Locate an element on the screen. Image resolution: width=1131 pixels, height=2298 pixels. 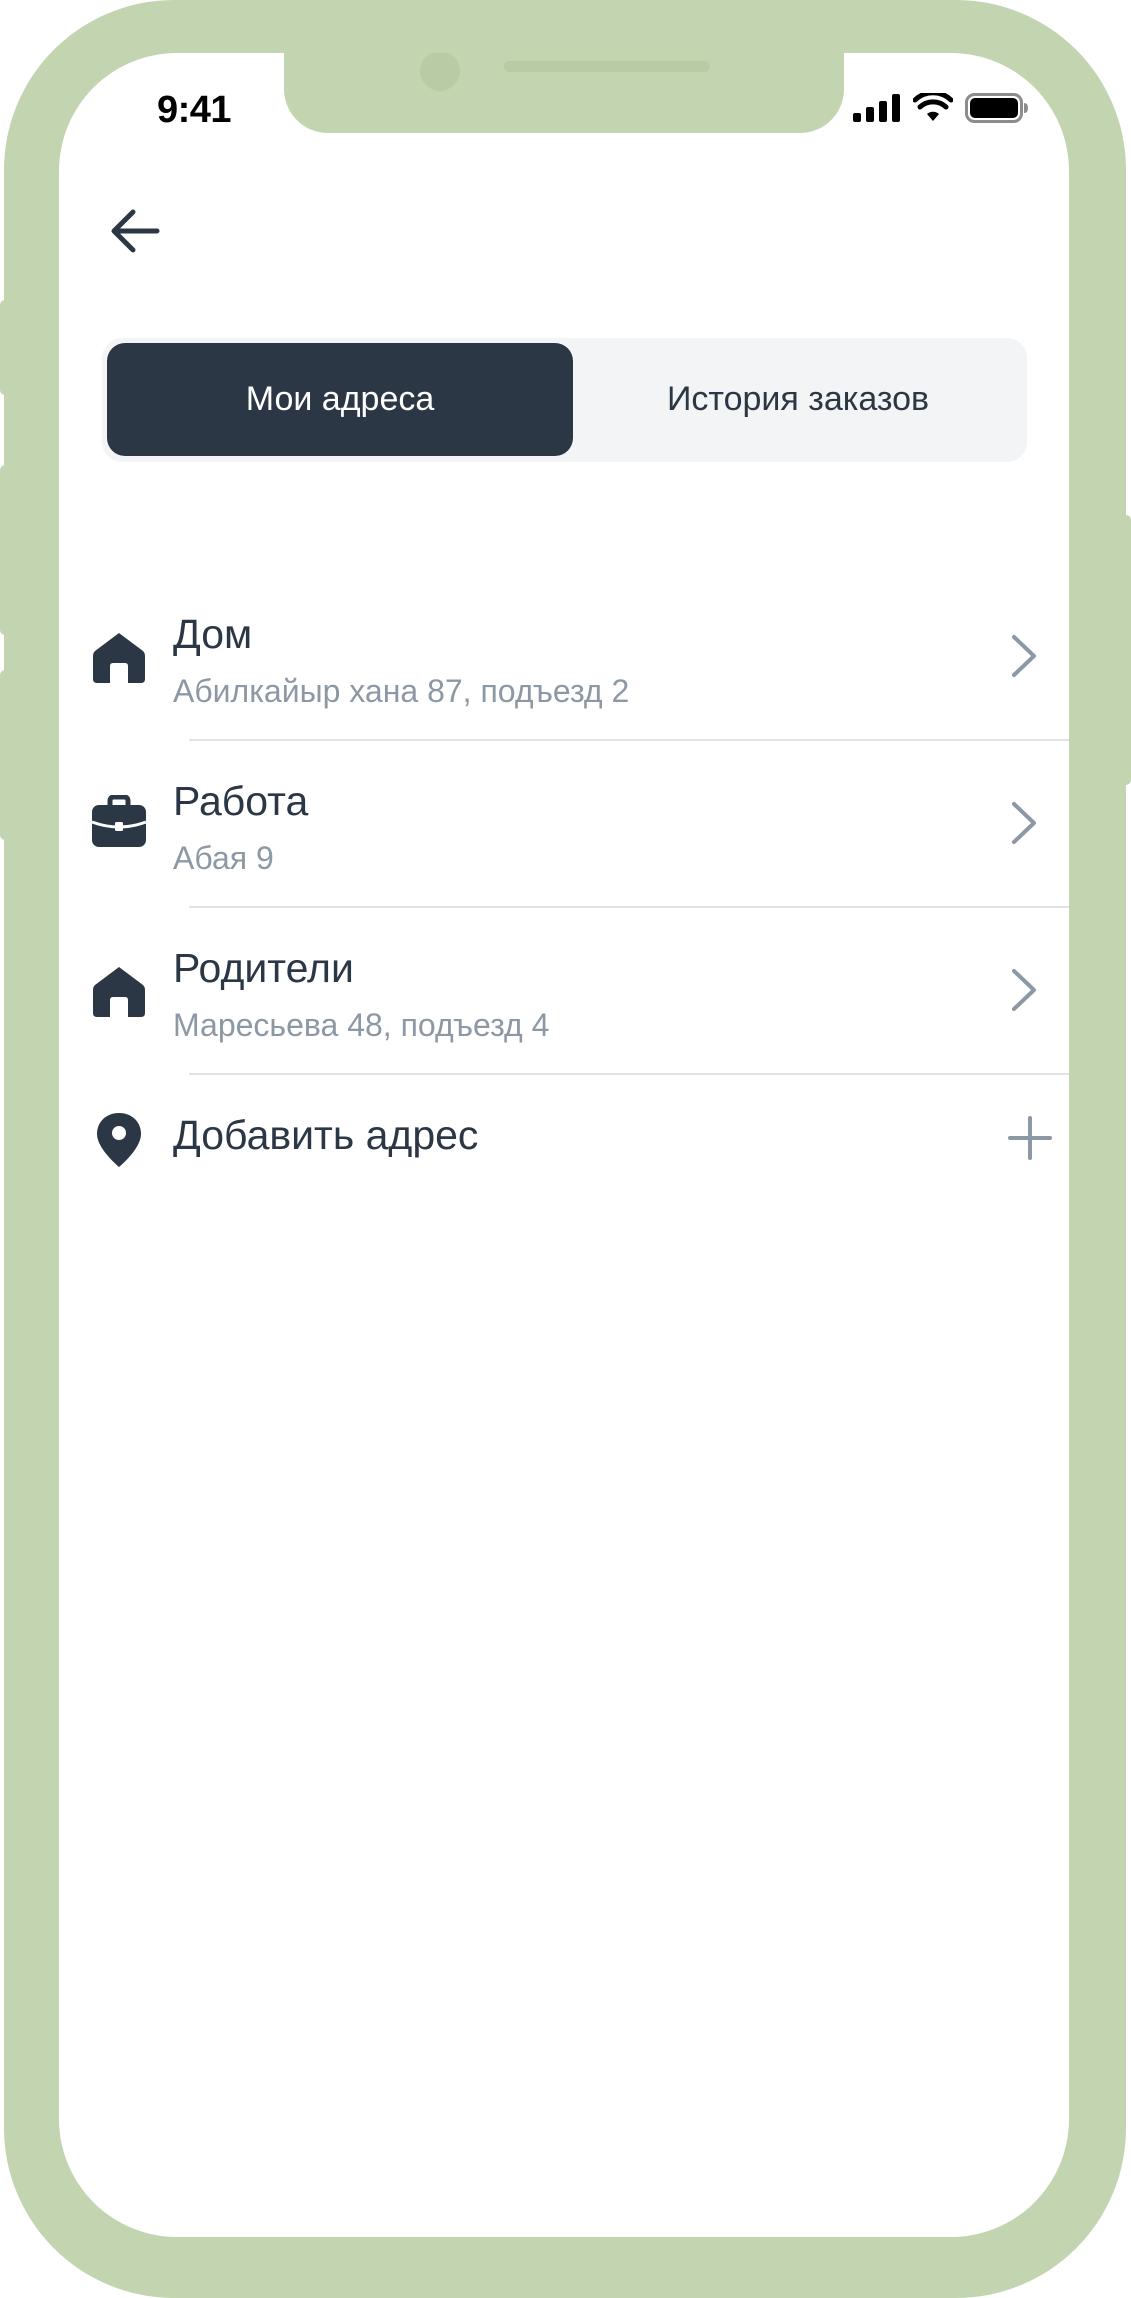
mute-switch is located at coordinates (5, 347).